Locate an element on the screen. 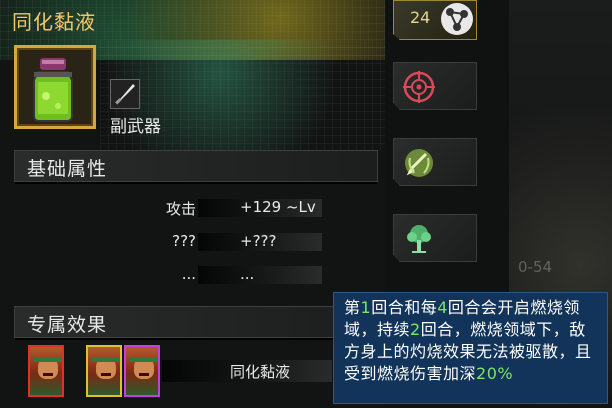 The height and width of the screenshot is (408, 612). tooltip-text: 第 is located at coordinates (352, 307).